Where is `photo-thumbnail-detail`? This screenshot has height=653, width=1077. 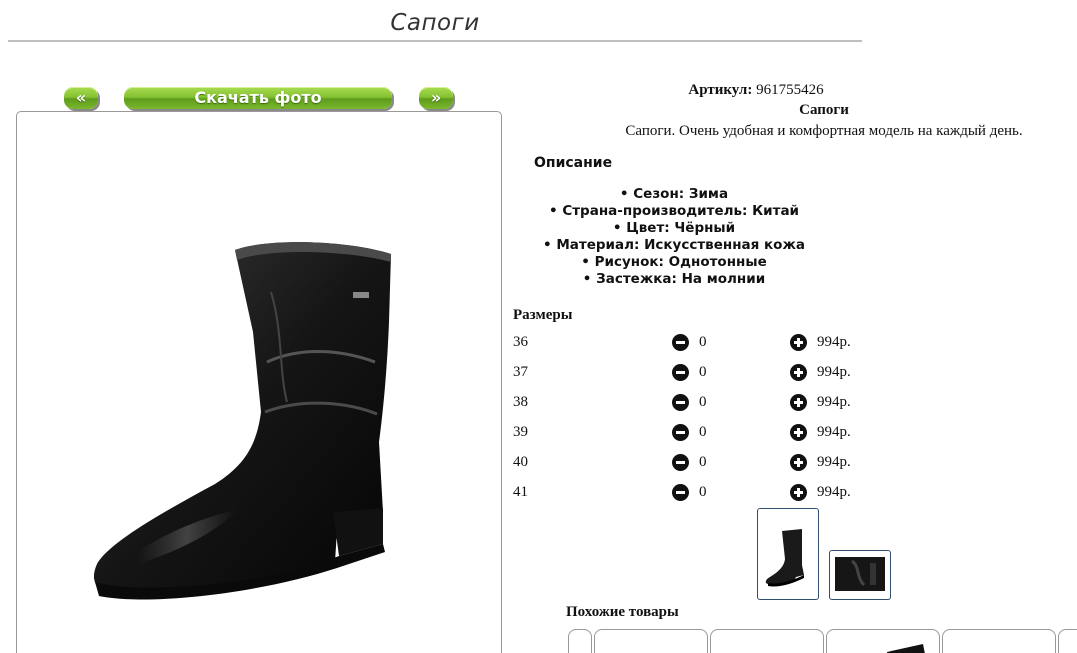
photo-thumbnail-detail is located at coordinates (860, 575).